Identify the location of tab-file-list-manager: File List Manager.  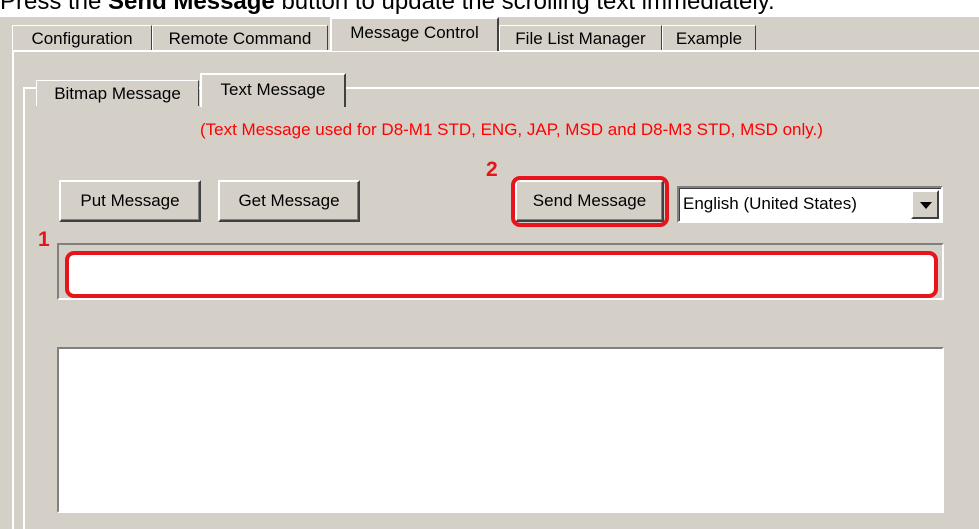
(580, 38).